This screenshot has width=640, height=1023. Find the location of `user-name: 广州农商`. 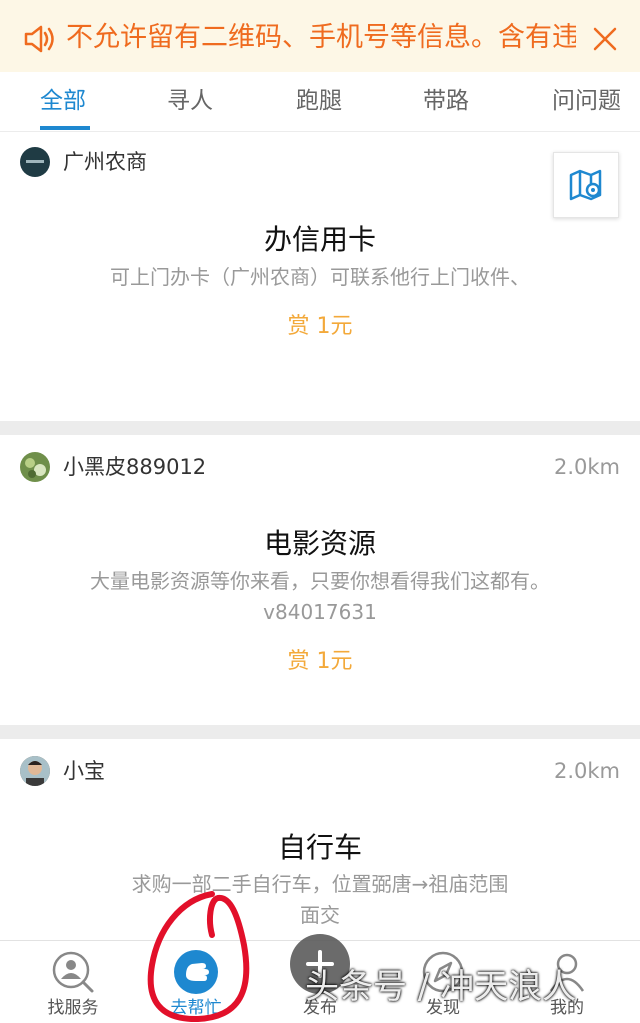

user-name: 广州农商 is located at coordinates (105, 162).